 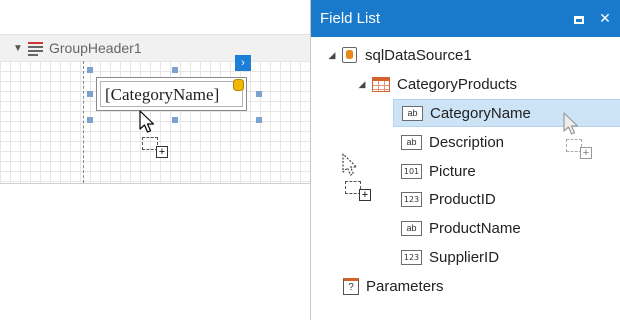 I want to click on tree-item-field: ab CategoryName, so click(x=506, y=113).